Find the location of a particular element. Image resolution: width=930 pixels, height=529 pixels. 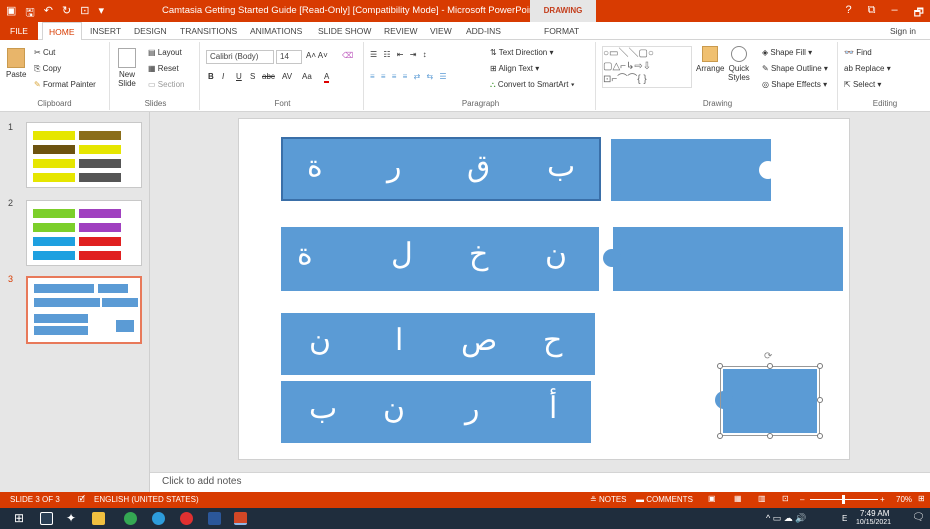

comments-button: ▬ COMMENTS is located at coordinates (664, 499).